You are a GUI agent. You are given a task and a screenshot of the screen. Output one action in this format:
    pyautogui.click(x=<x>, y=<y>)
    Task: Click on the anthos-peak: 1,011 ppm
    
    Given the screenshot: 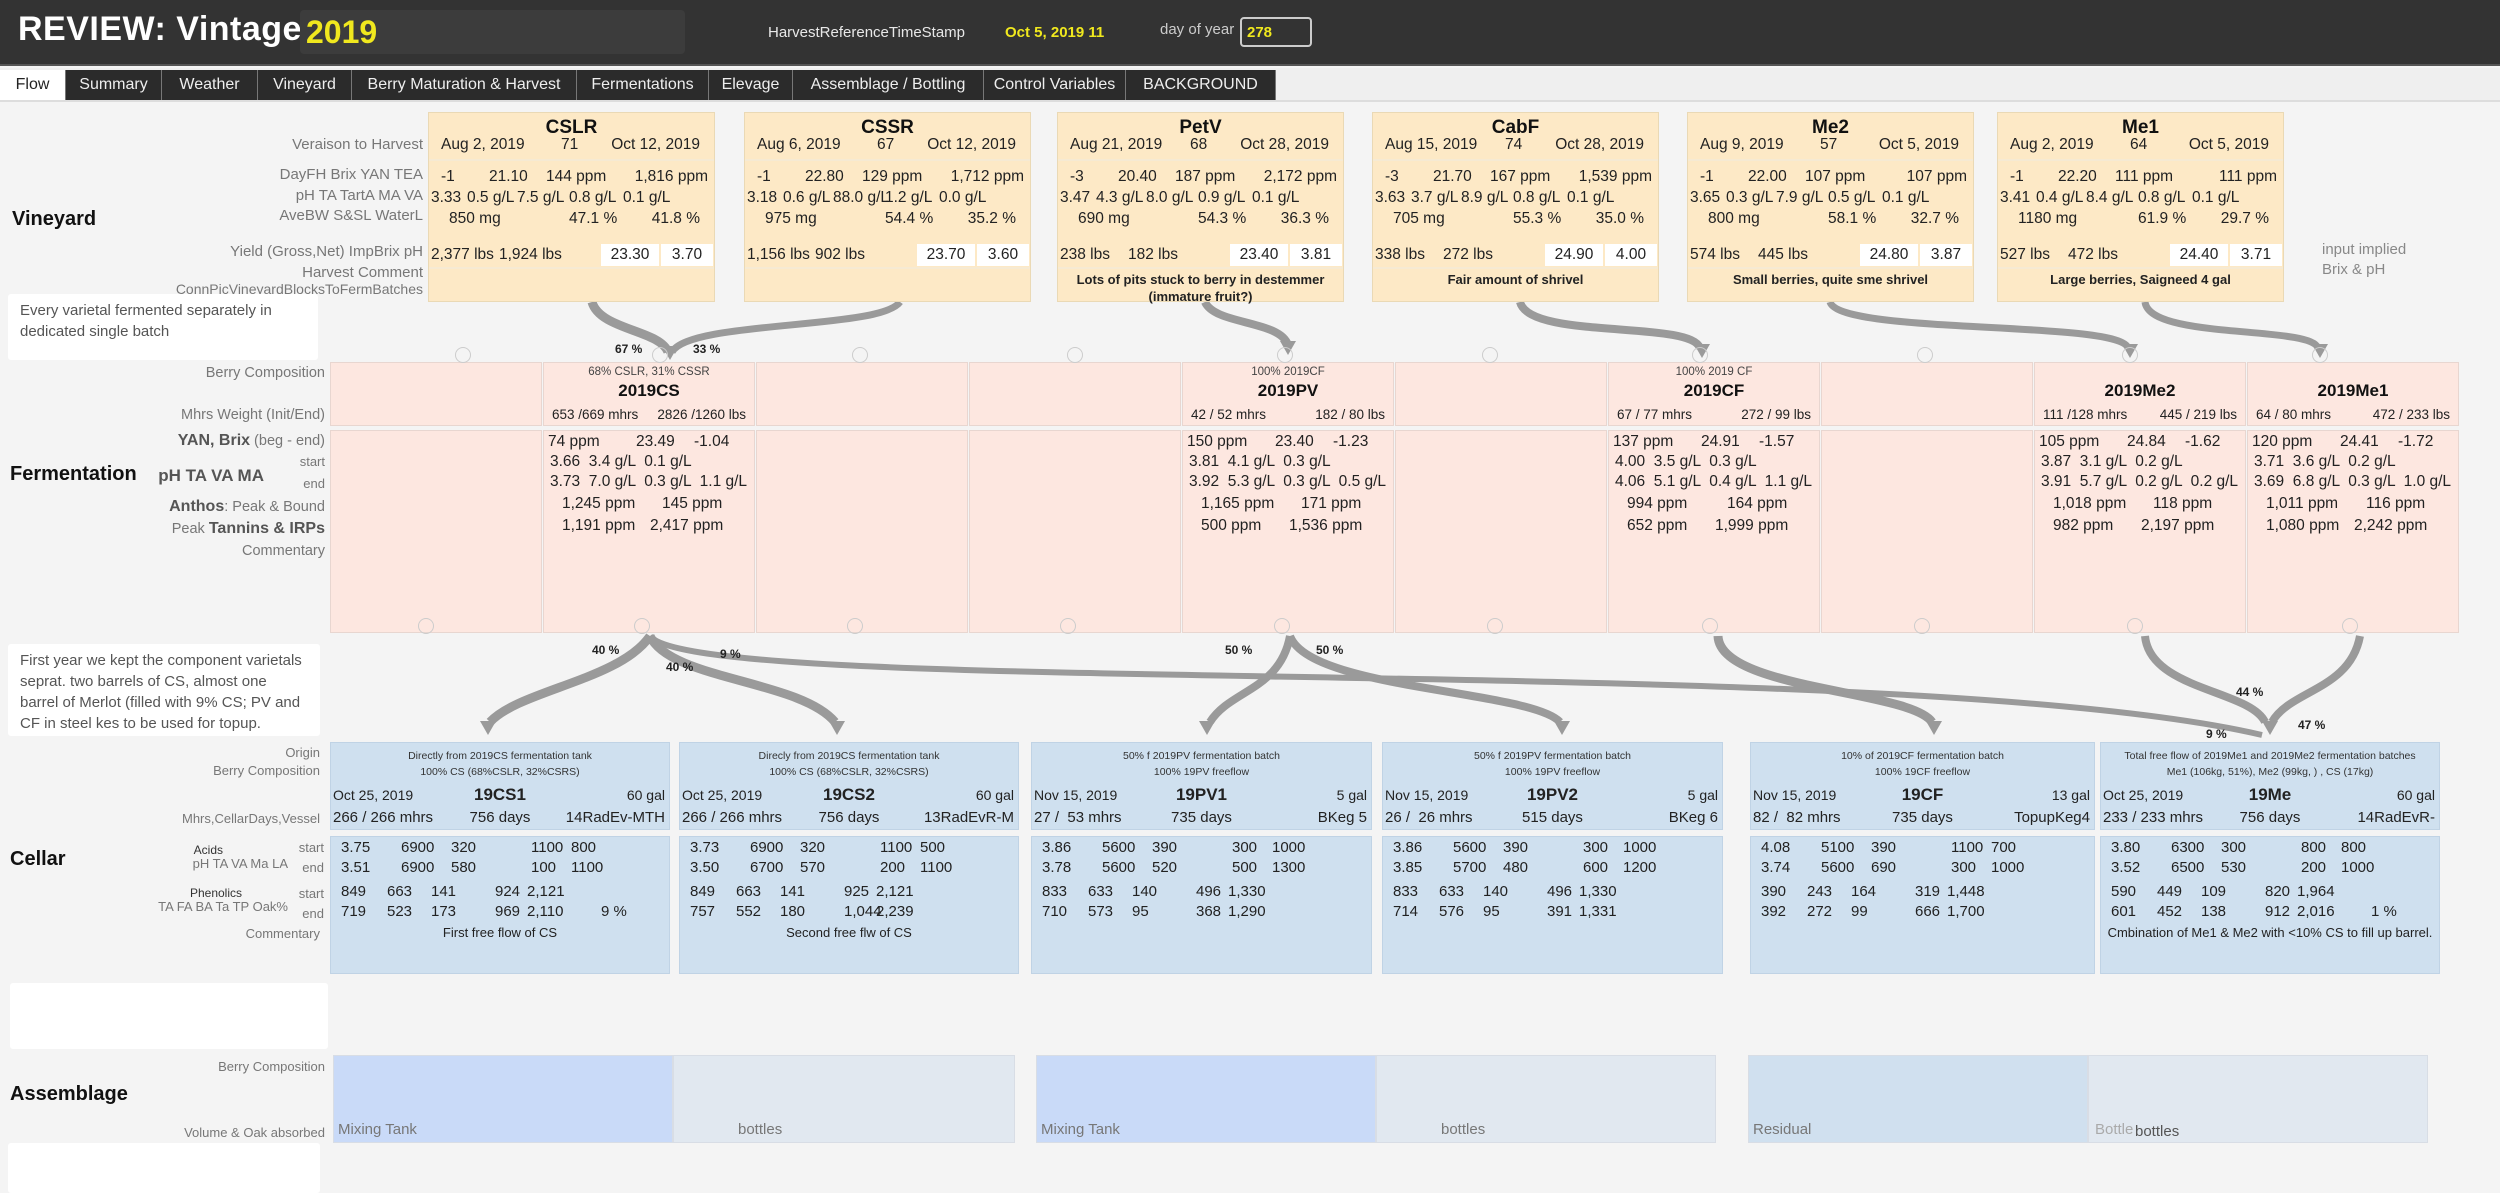 What is the action you would take?
    pyautogui.click(x=2302, y=503)
    